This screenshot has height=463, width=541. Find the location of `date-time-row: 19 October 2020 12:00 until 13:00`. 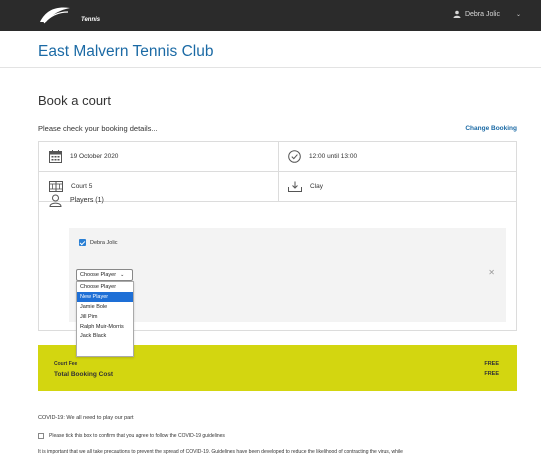

date-time-row: 19 October 2020 12:00 until 13:00 is located at coordinates (277, 157).